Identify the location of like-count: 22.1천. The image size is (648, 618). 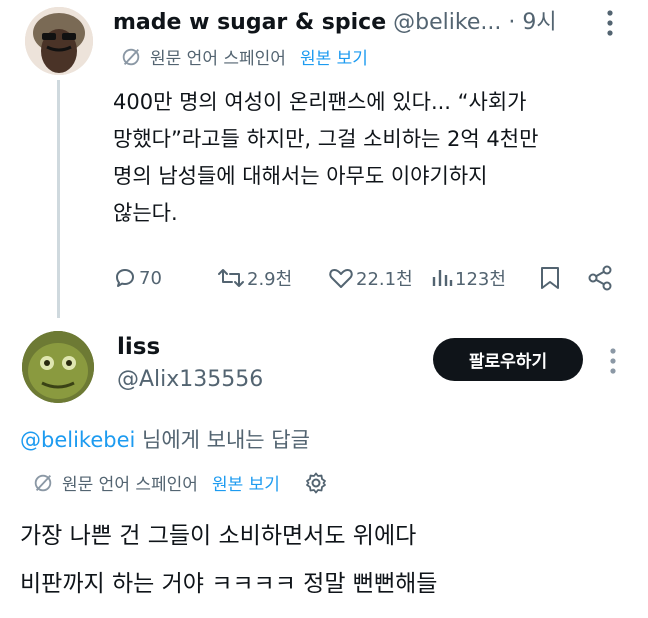
(384, 279).